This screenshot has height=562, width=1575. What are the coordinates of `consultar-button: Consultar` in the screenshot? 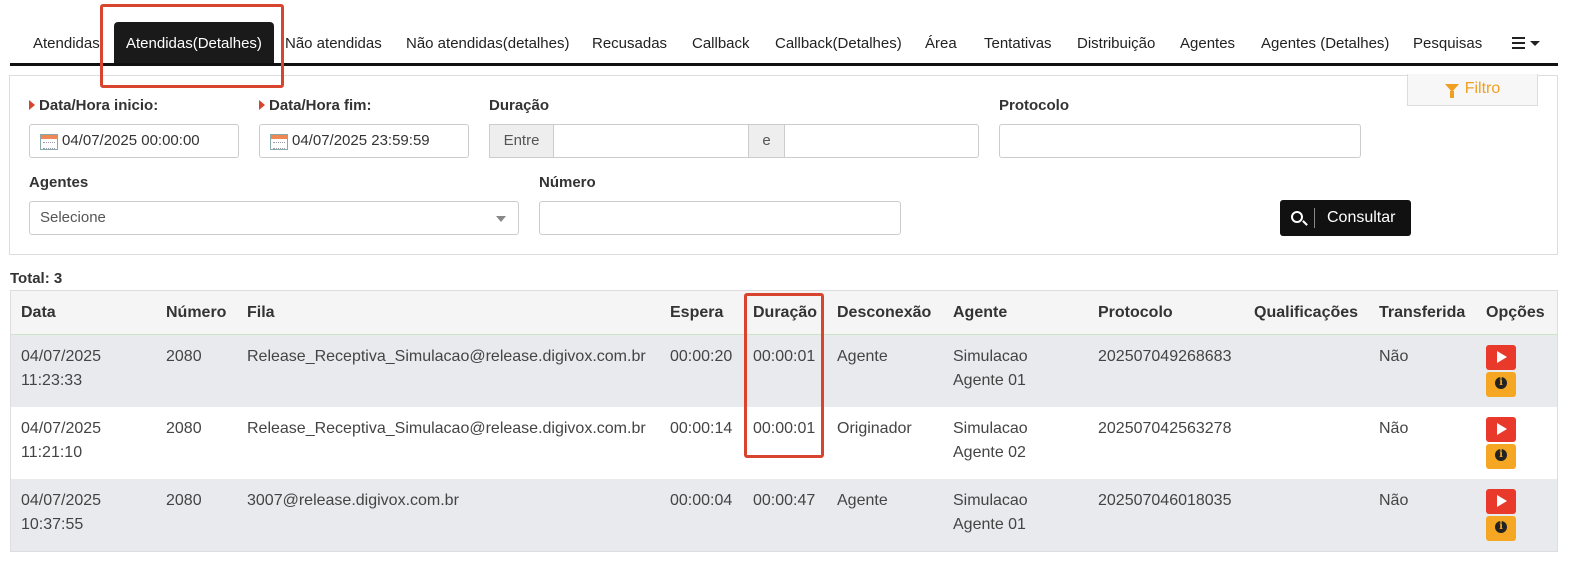 It's located at (1345, 218).